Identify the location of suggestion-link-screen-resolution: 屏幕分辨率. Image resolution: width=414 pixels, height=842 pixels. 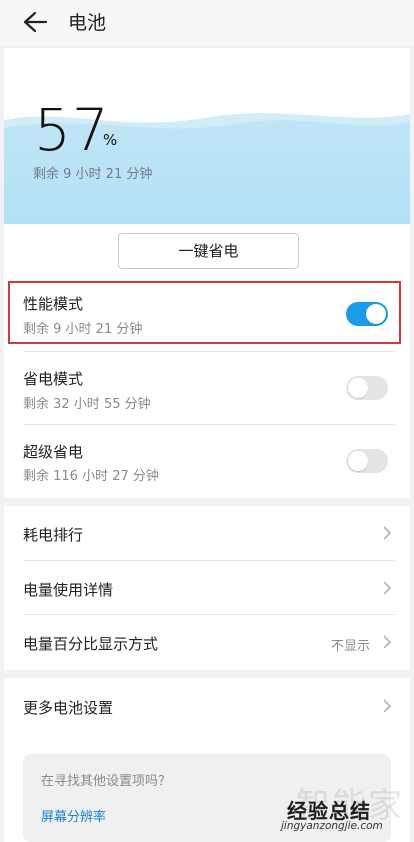
(73, 815).